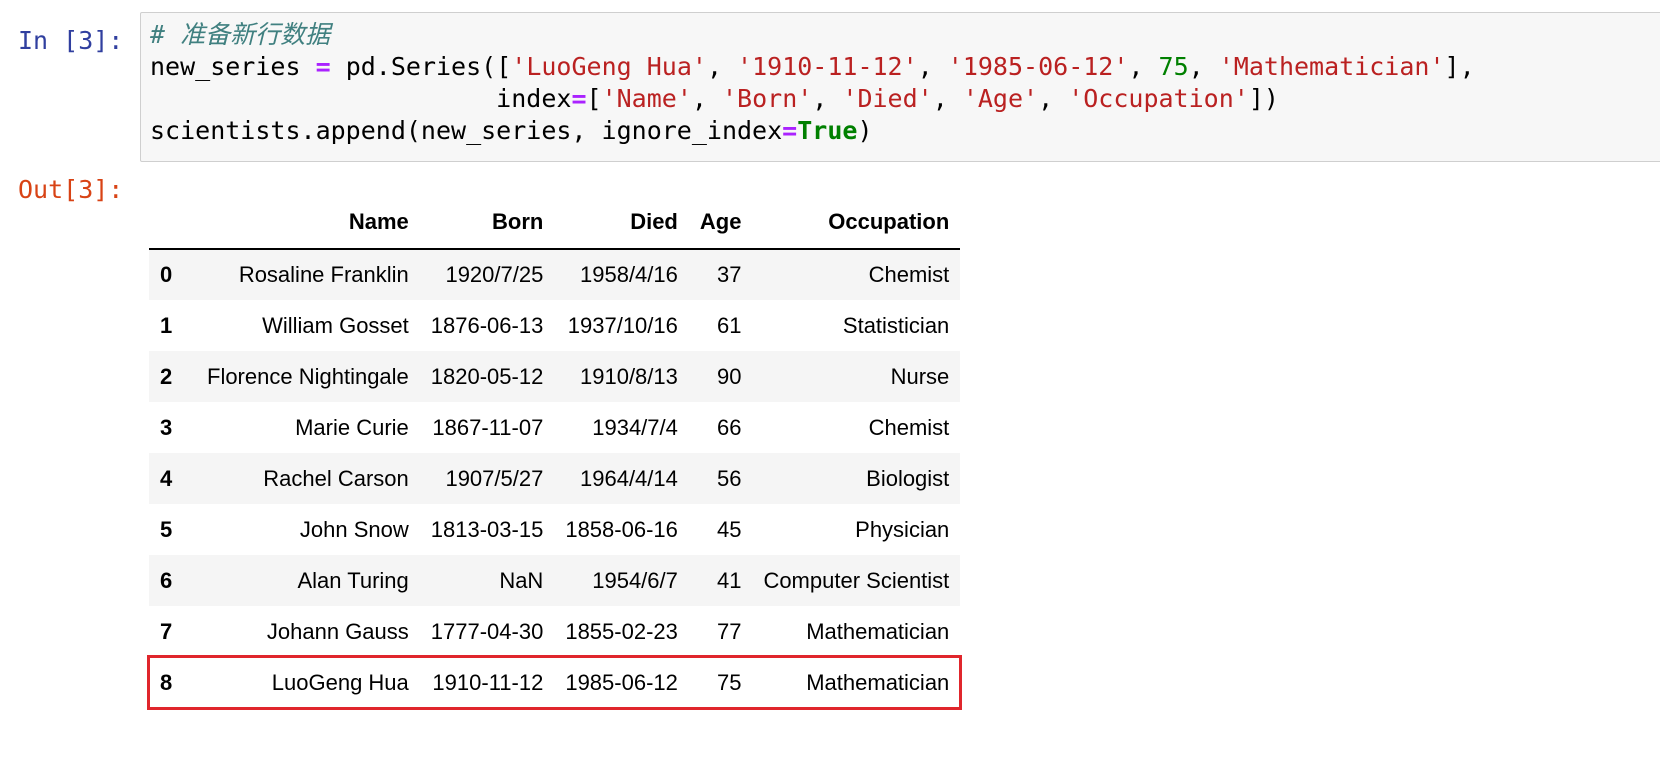 This screenshot has height=760, width=1660. Describe the element at coordinates (720, 223) in the screenshot. I see `header-age: Age` at that location.